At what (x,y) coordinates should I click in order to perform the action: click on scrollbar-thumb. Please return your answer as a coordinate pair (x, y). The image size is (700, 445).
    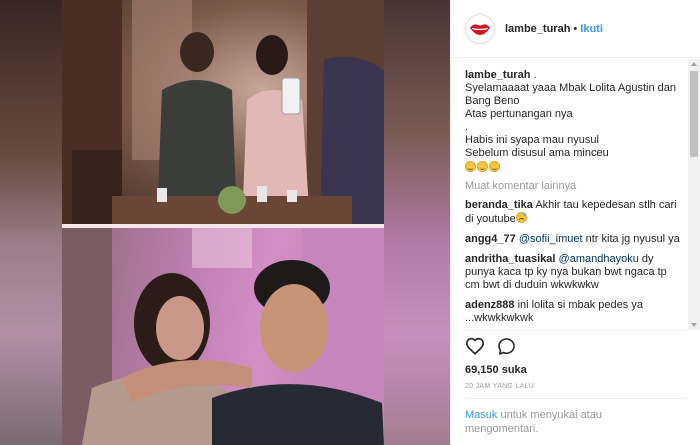
    Looking at the image, I should click on (694, 114).